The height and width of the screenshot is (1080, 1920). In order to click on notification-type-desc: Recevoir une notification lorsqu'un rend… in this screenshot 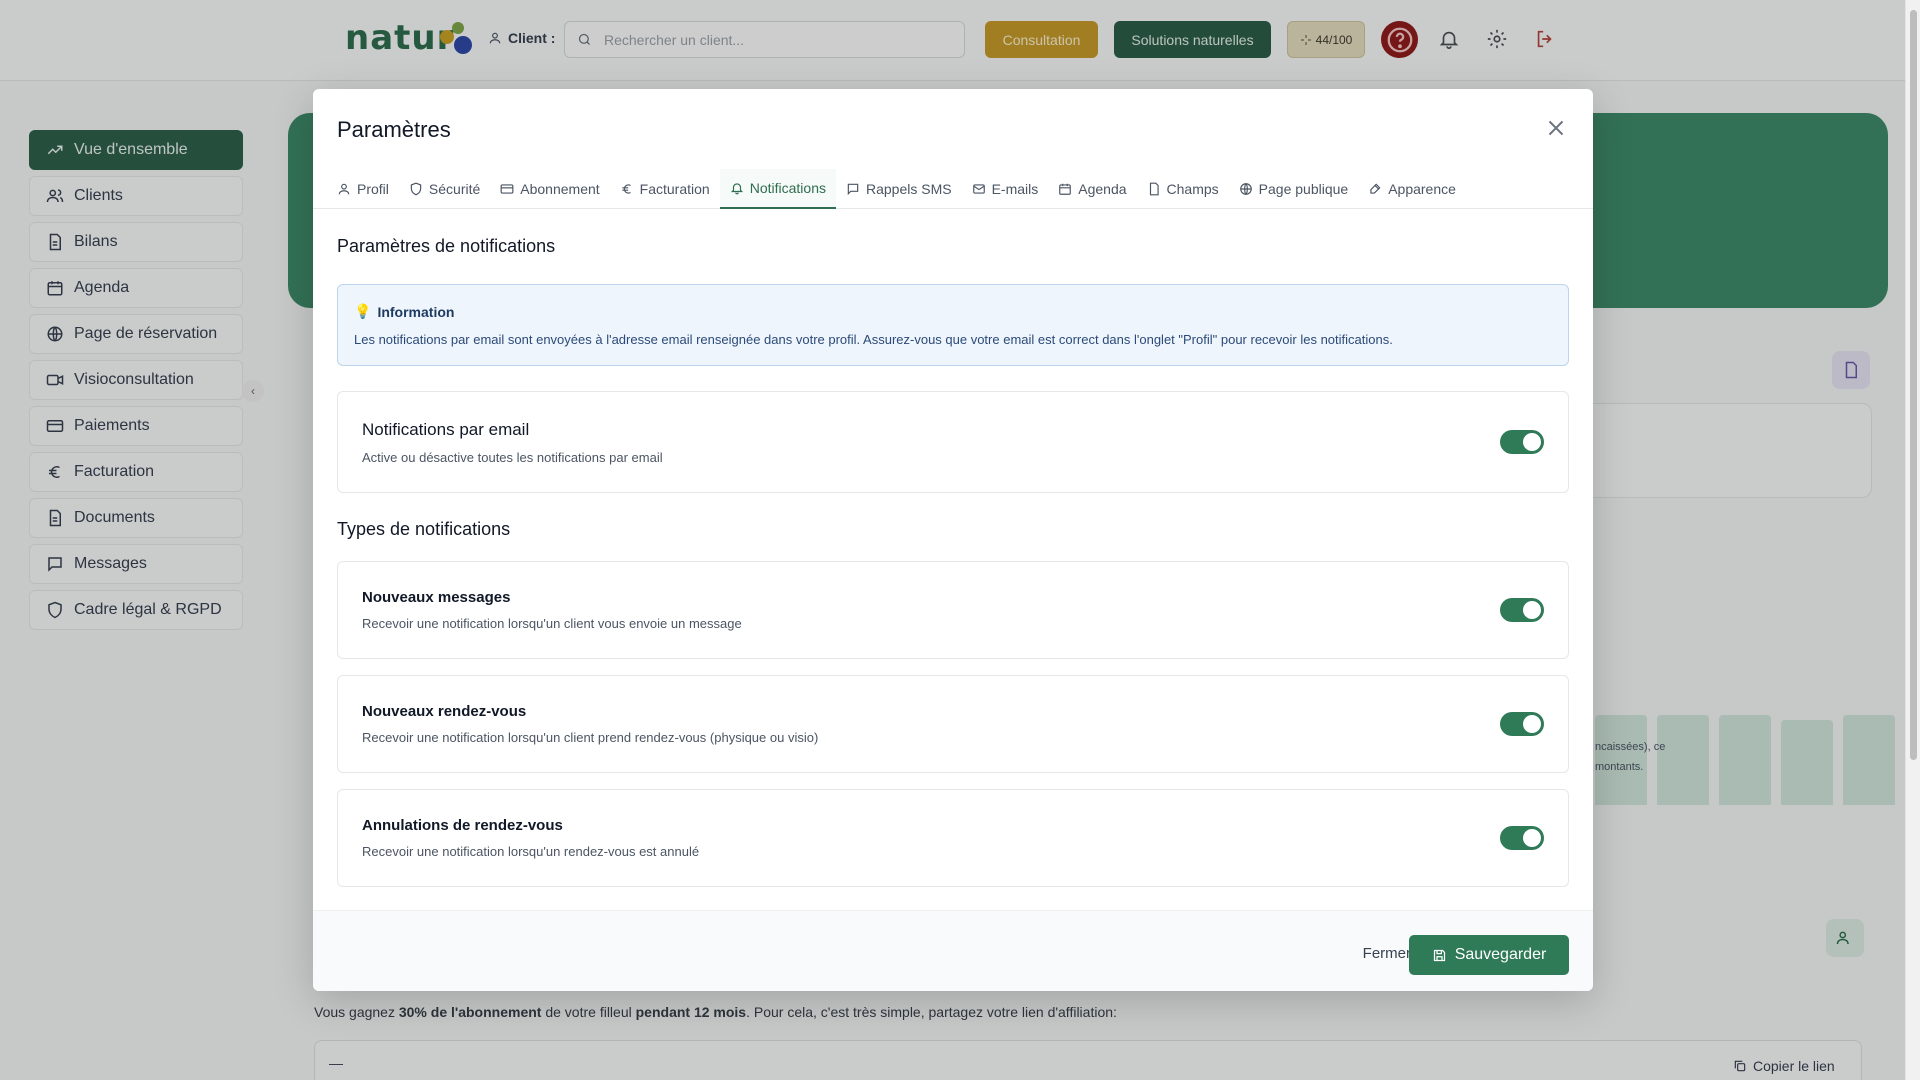, I will do `click(531, 851)`.